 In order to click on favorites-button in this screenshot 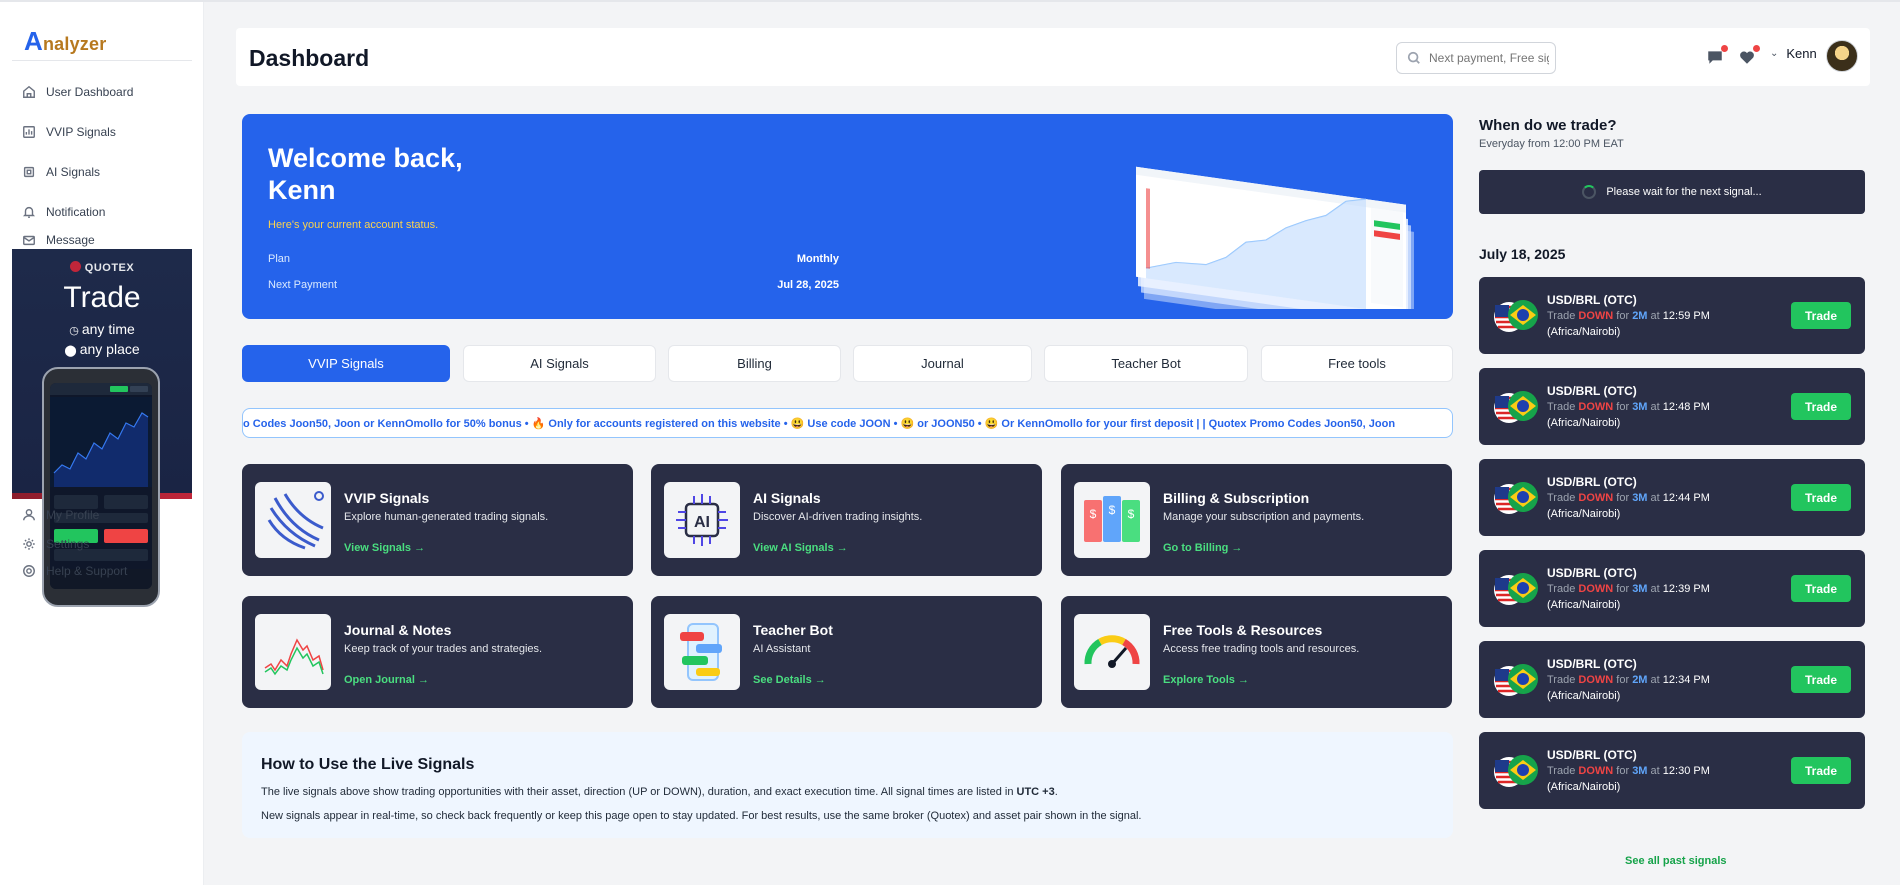, I will do `click(1749, 56)`.